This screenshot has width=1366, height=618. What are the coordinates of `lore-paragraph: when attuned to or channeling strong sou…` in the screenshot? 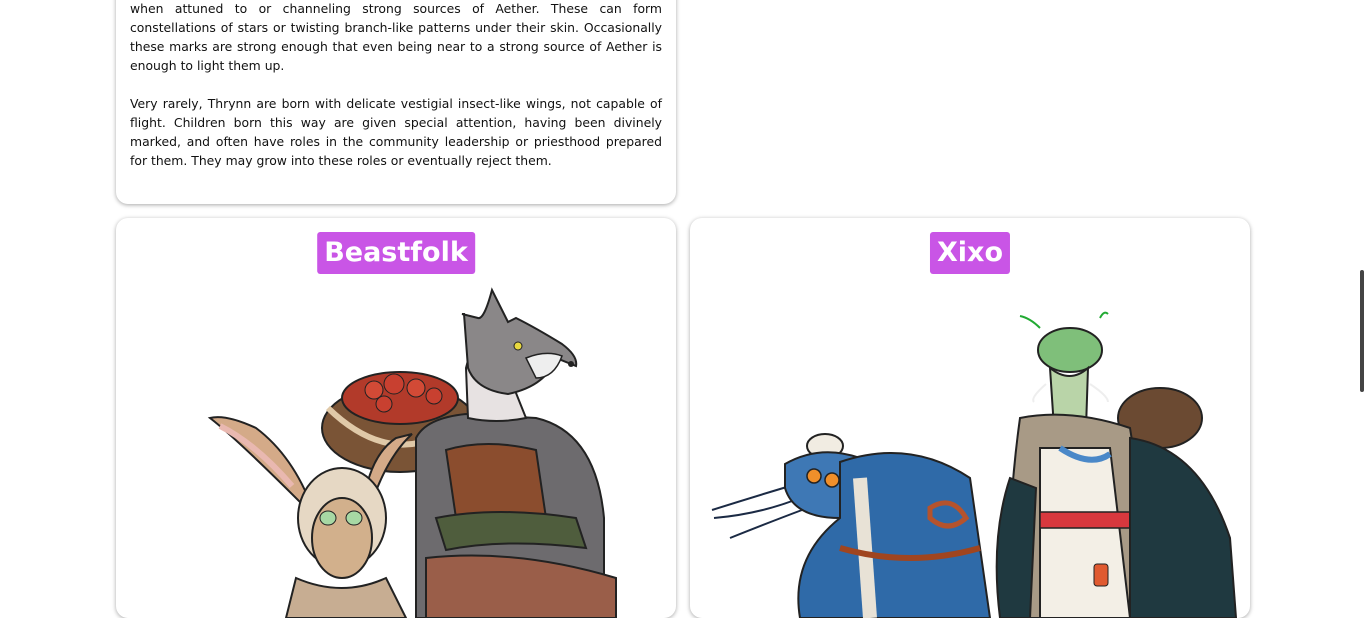 It's located at (396, 37).